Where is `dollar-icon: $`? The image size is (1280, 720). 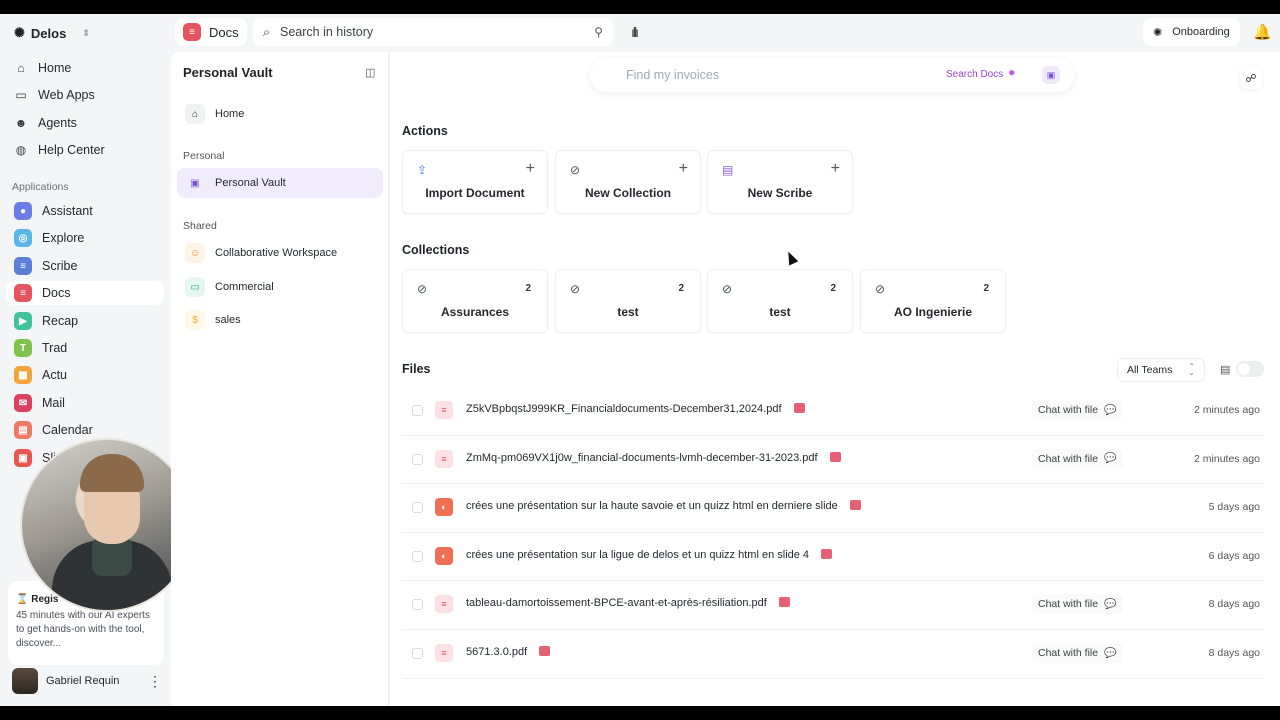 dollar-icon: $ is located at coordinates (195, 320).